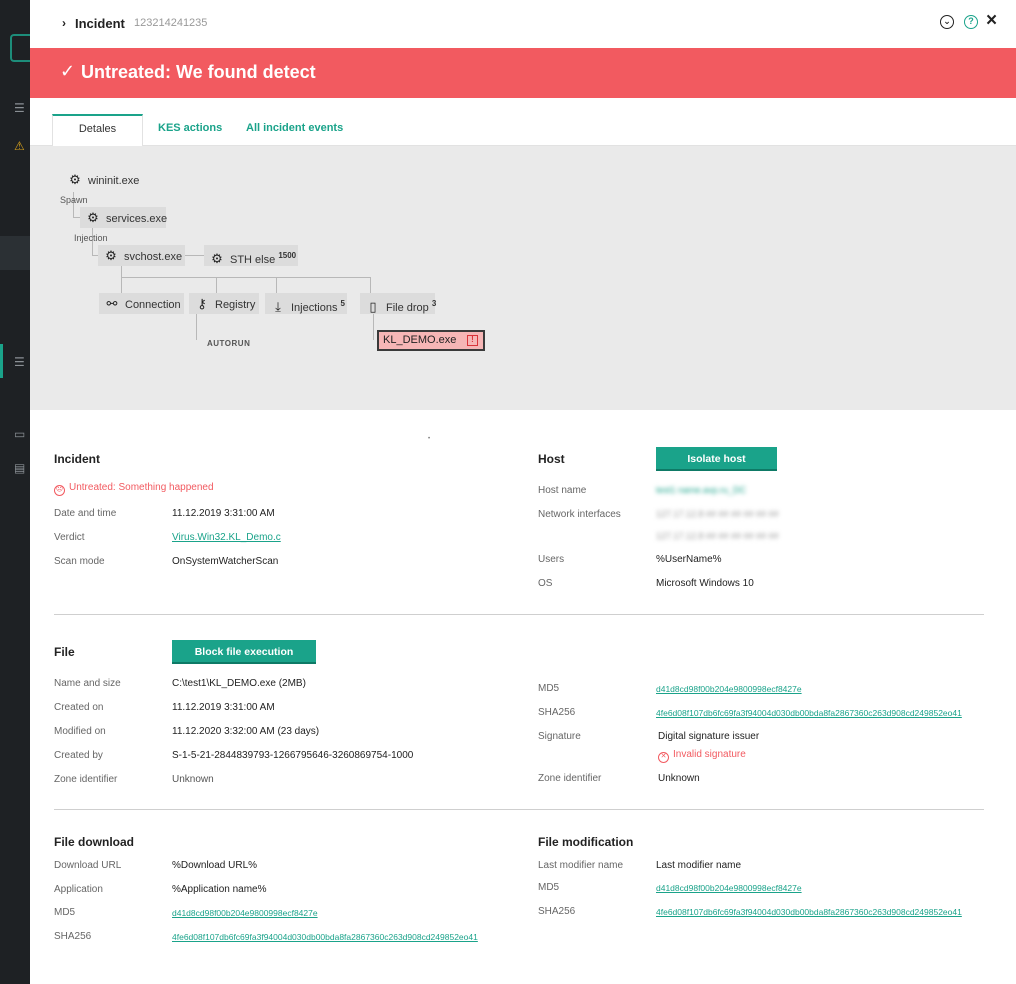 The width and height of the screenshot is (1016, 984). What do you see at coordinates (225, 561) in the screenshot?
I see `scan-mode-value: OnSystemWatcherScan` at bounding box center [225, 561].